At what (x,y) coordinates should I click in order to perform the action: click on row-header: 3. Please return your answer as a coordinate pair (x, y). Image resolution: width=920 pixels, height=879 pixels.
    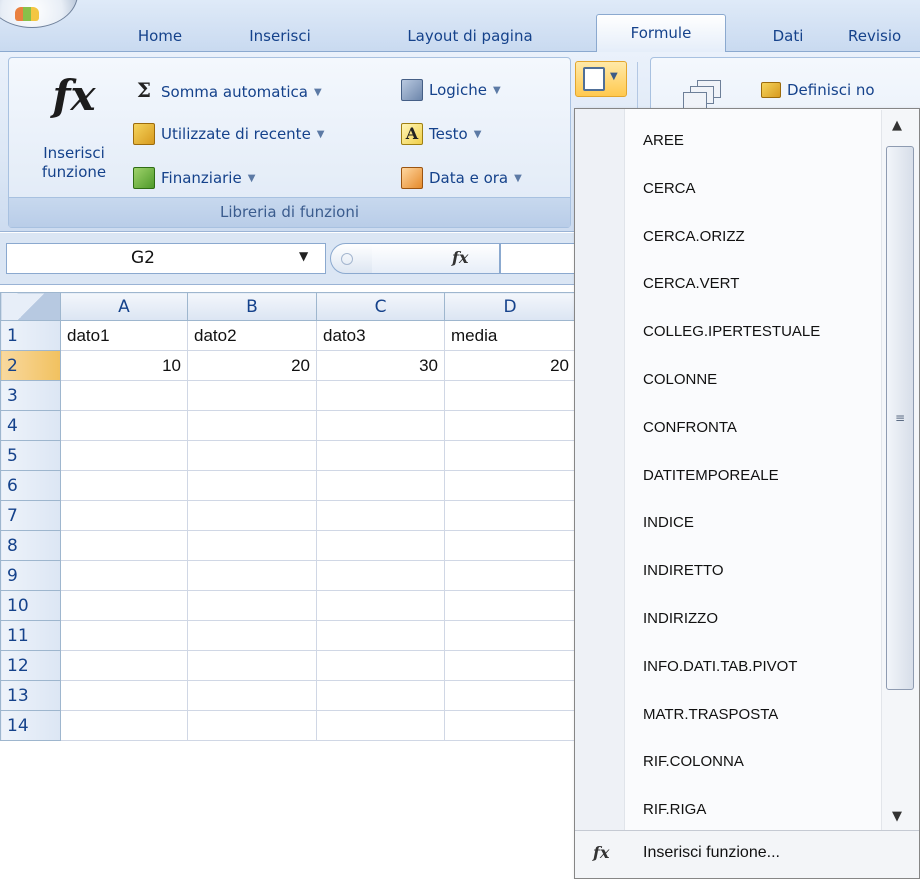
    Looking at the image, I should click on (30, 395).